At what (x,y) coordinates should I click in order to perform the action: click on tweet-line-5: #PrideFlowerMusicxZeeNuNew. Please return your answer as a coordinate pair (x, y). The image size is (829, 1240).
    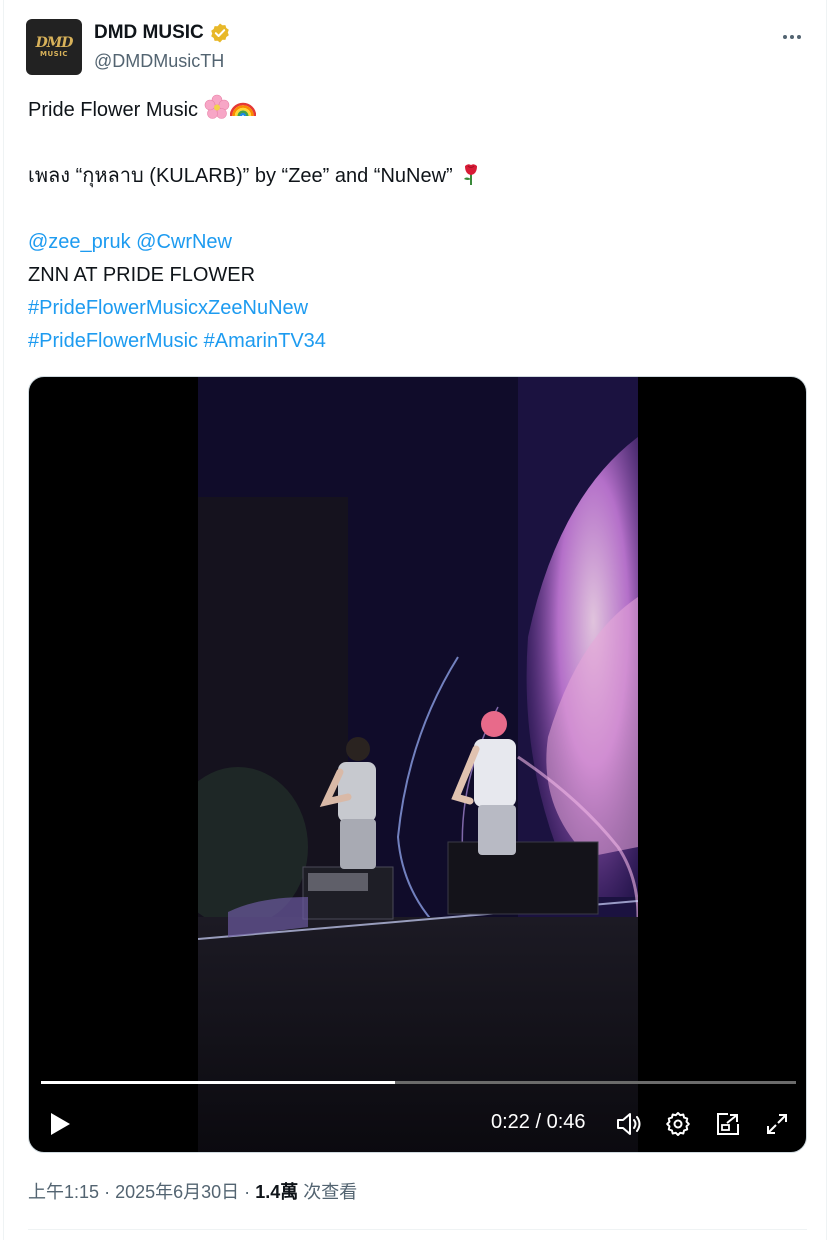
    Looking at the image, I should click on (413, 308).